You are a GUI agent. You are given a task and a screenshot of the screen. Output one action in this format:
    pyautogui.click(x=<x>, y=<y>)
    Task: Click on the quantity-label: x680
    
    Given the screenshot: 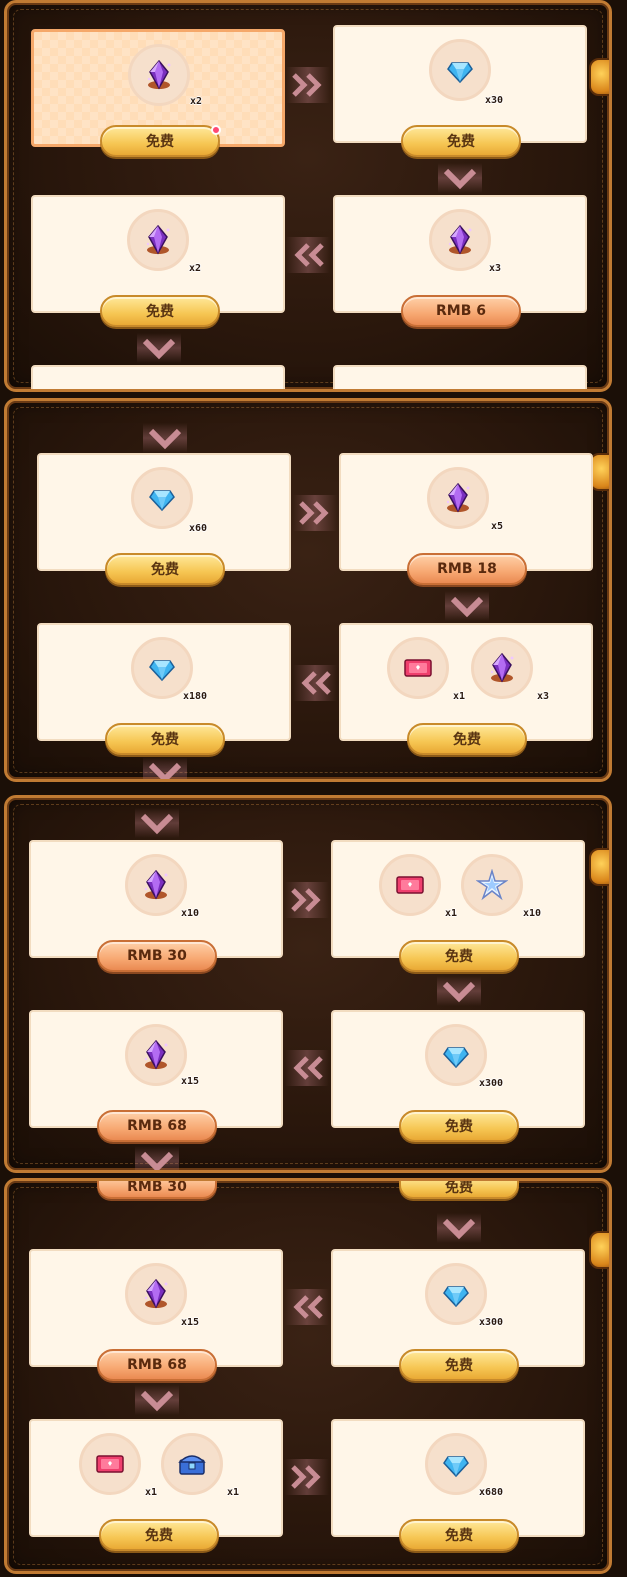 What is the action you would take?
    pyautogui.click(x=491, y=1492)
    